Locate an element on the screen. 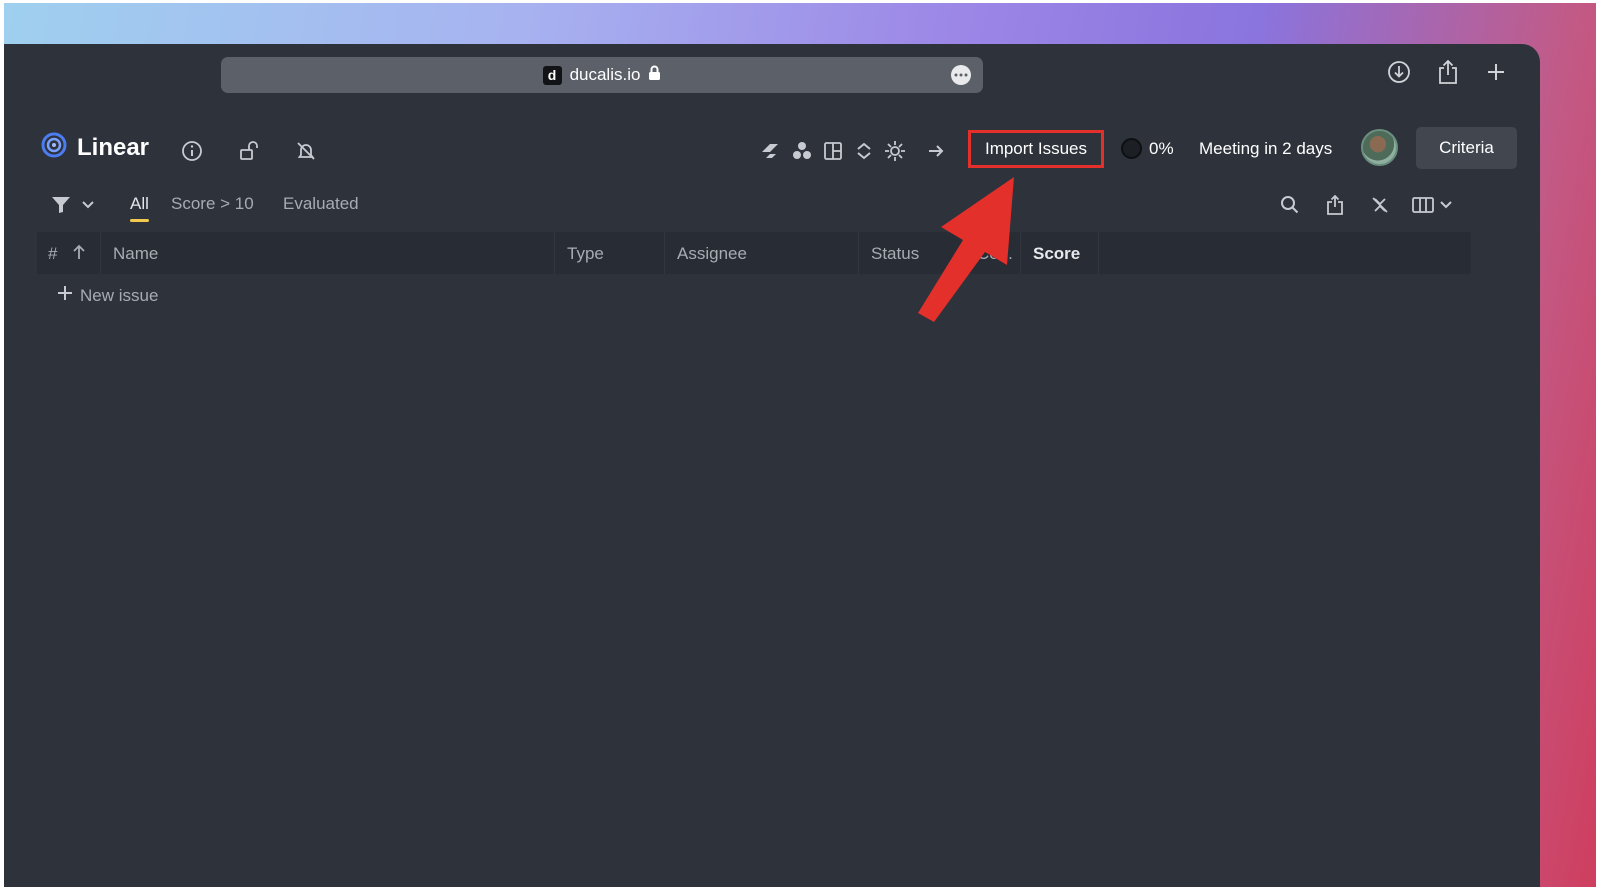 This screenshot has width=1600, height=890. new-issue-button: New issue is located at coordinates (107, 295).